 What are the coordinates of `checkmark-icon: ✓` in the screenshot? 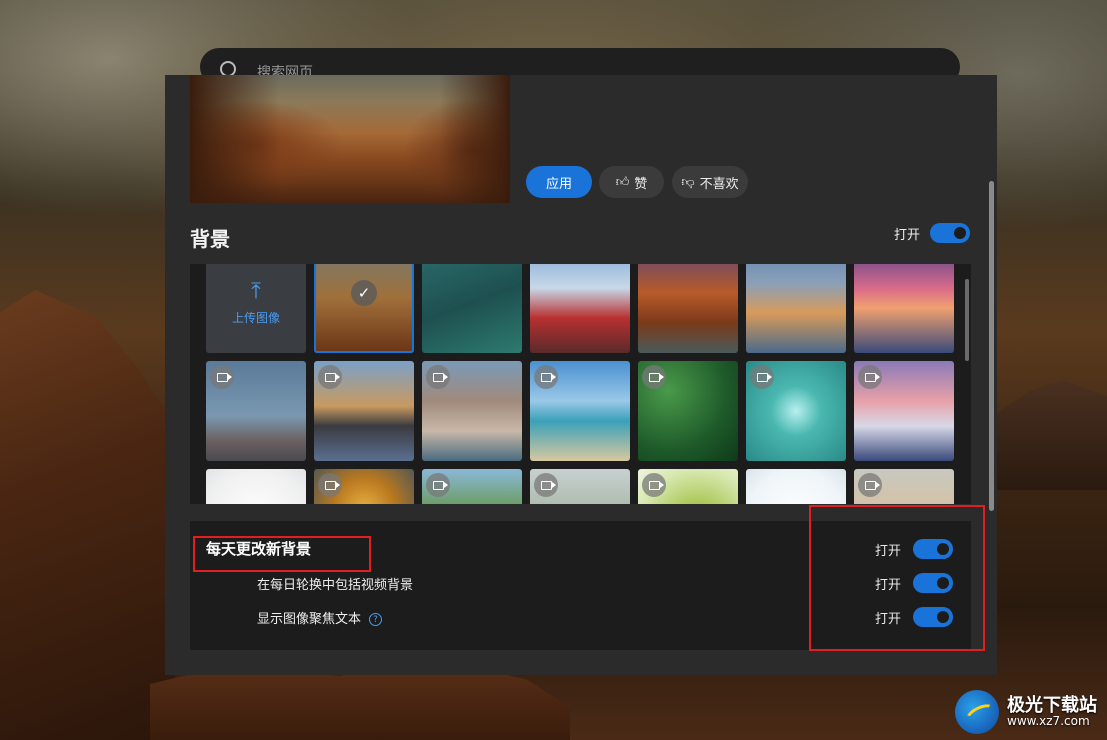 It's located at (364, 293).